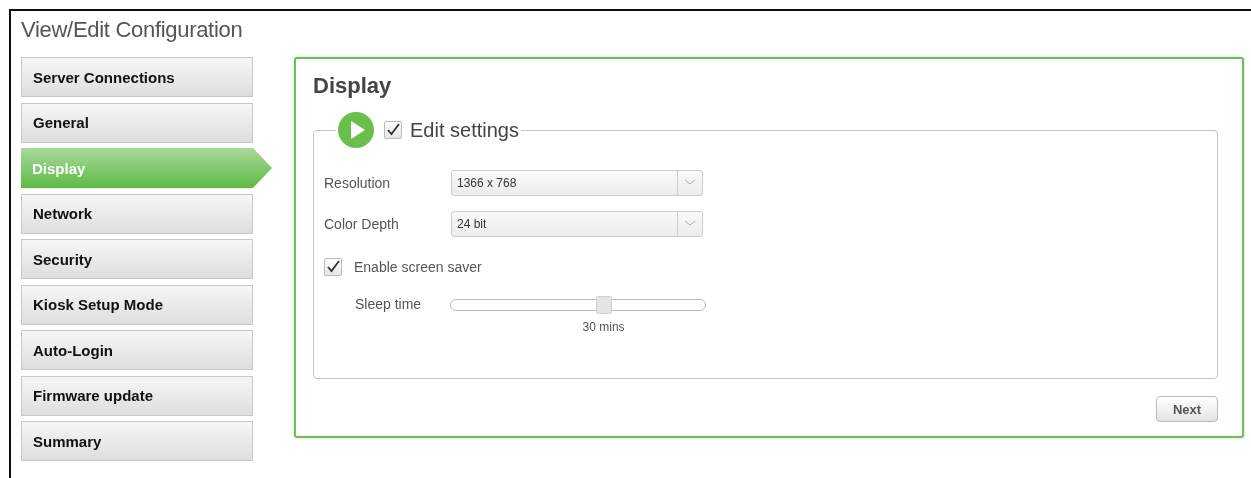 Image resolution: width=1251 pixels, height=478 pixels. I want to click on panel-title: Display, so click(353, 86).